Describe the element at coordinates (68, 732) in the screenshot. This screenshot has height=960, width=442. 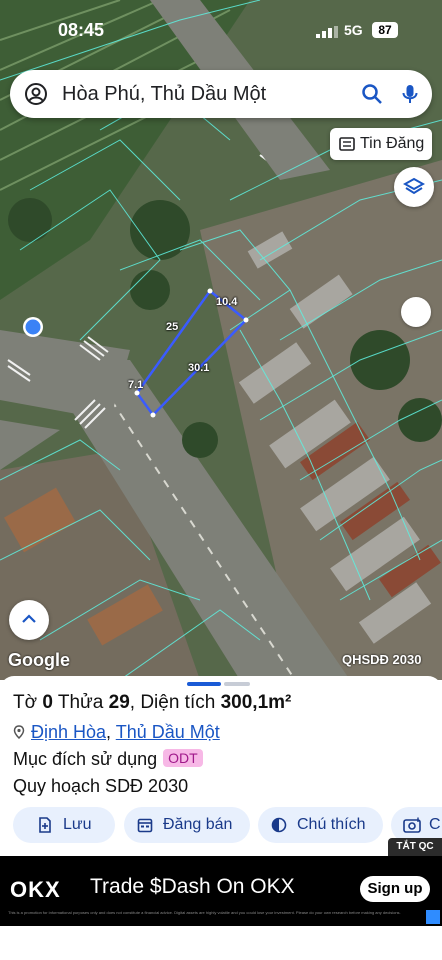
I see `ward-link: Định Hòa` at that location.